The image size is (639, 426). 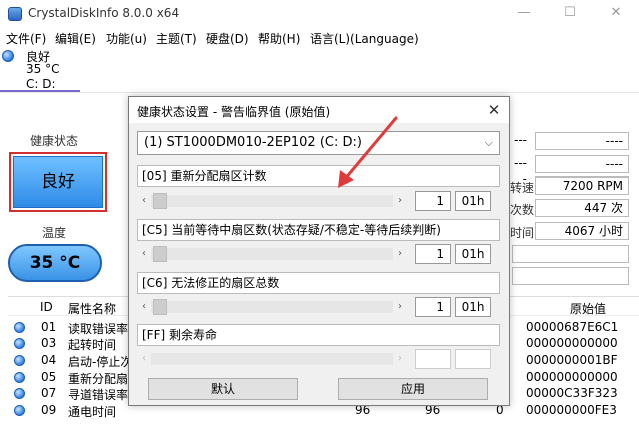 What do you see at coordinates (582, 208) in the screenshot?
I see `info-value-power-count: 447 次` at bounding box center [582, 208].